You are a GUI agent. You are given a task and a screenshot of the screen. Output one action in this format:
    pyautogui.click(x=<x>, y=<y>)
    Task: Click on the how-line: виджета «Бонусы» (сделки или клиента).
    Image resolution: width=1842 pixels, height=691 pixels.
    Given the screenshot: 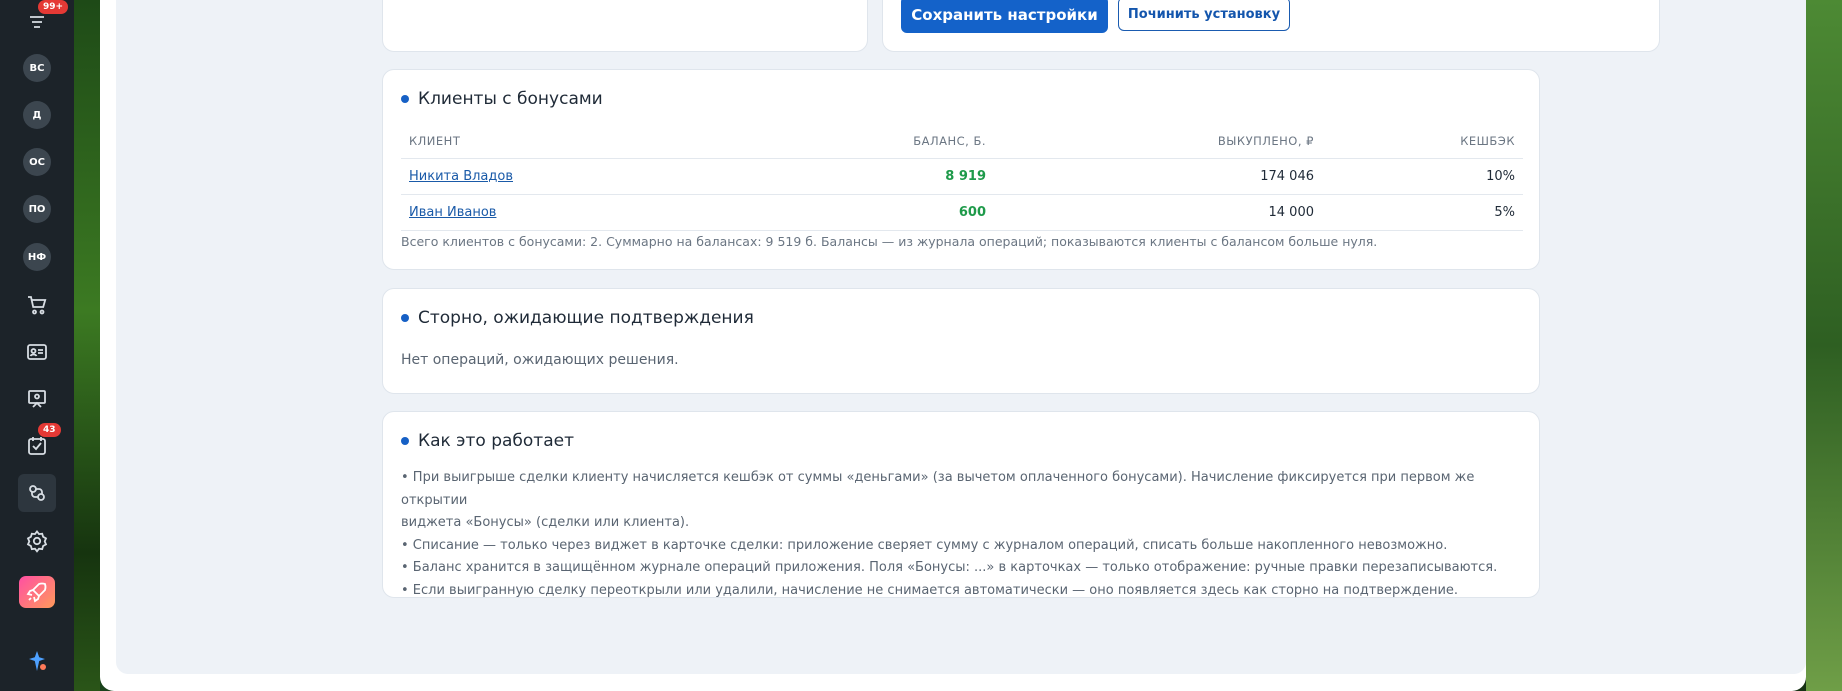 What is the action you would take?
    pyautogui.click(x=545, y=522)
    